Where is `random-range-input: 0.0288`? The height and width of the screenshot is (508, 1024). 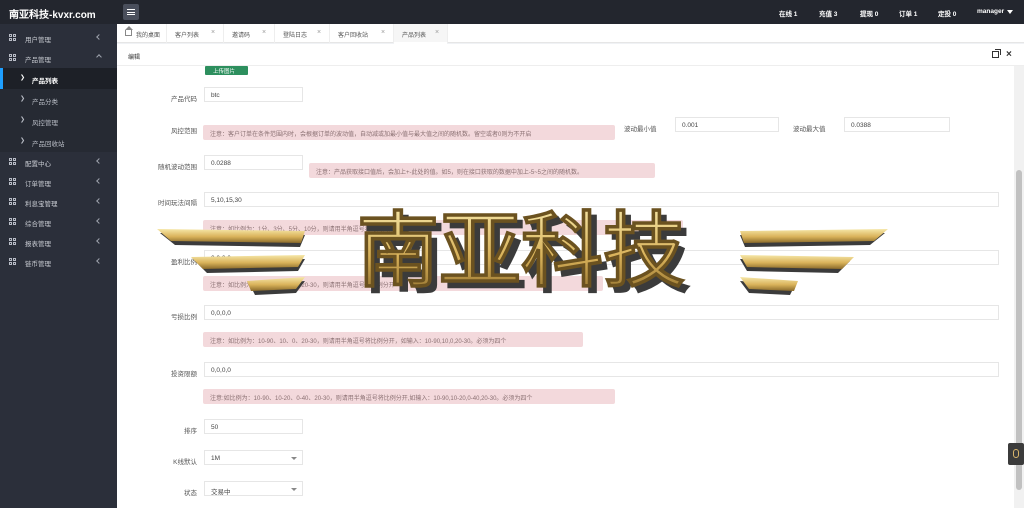 random-range-input: 0.0288 is located at coordinates (253, 162).